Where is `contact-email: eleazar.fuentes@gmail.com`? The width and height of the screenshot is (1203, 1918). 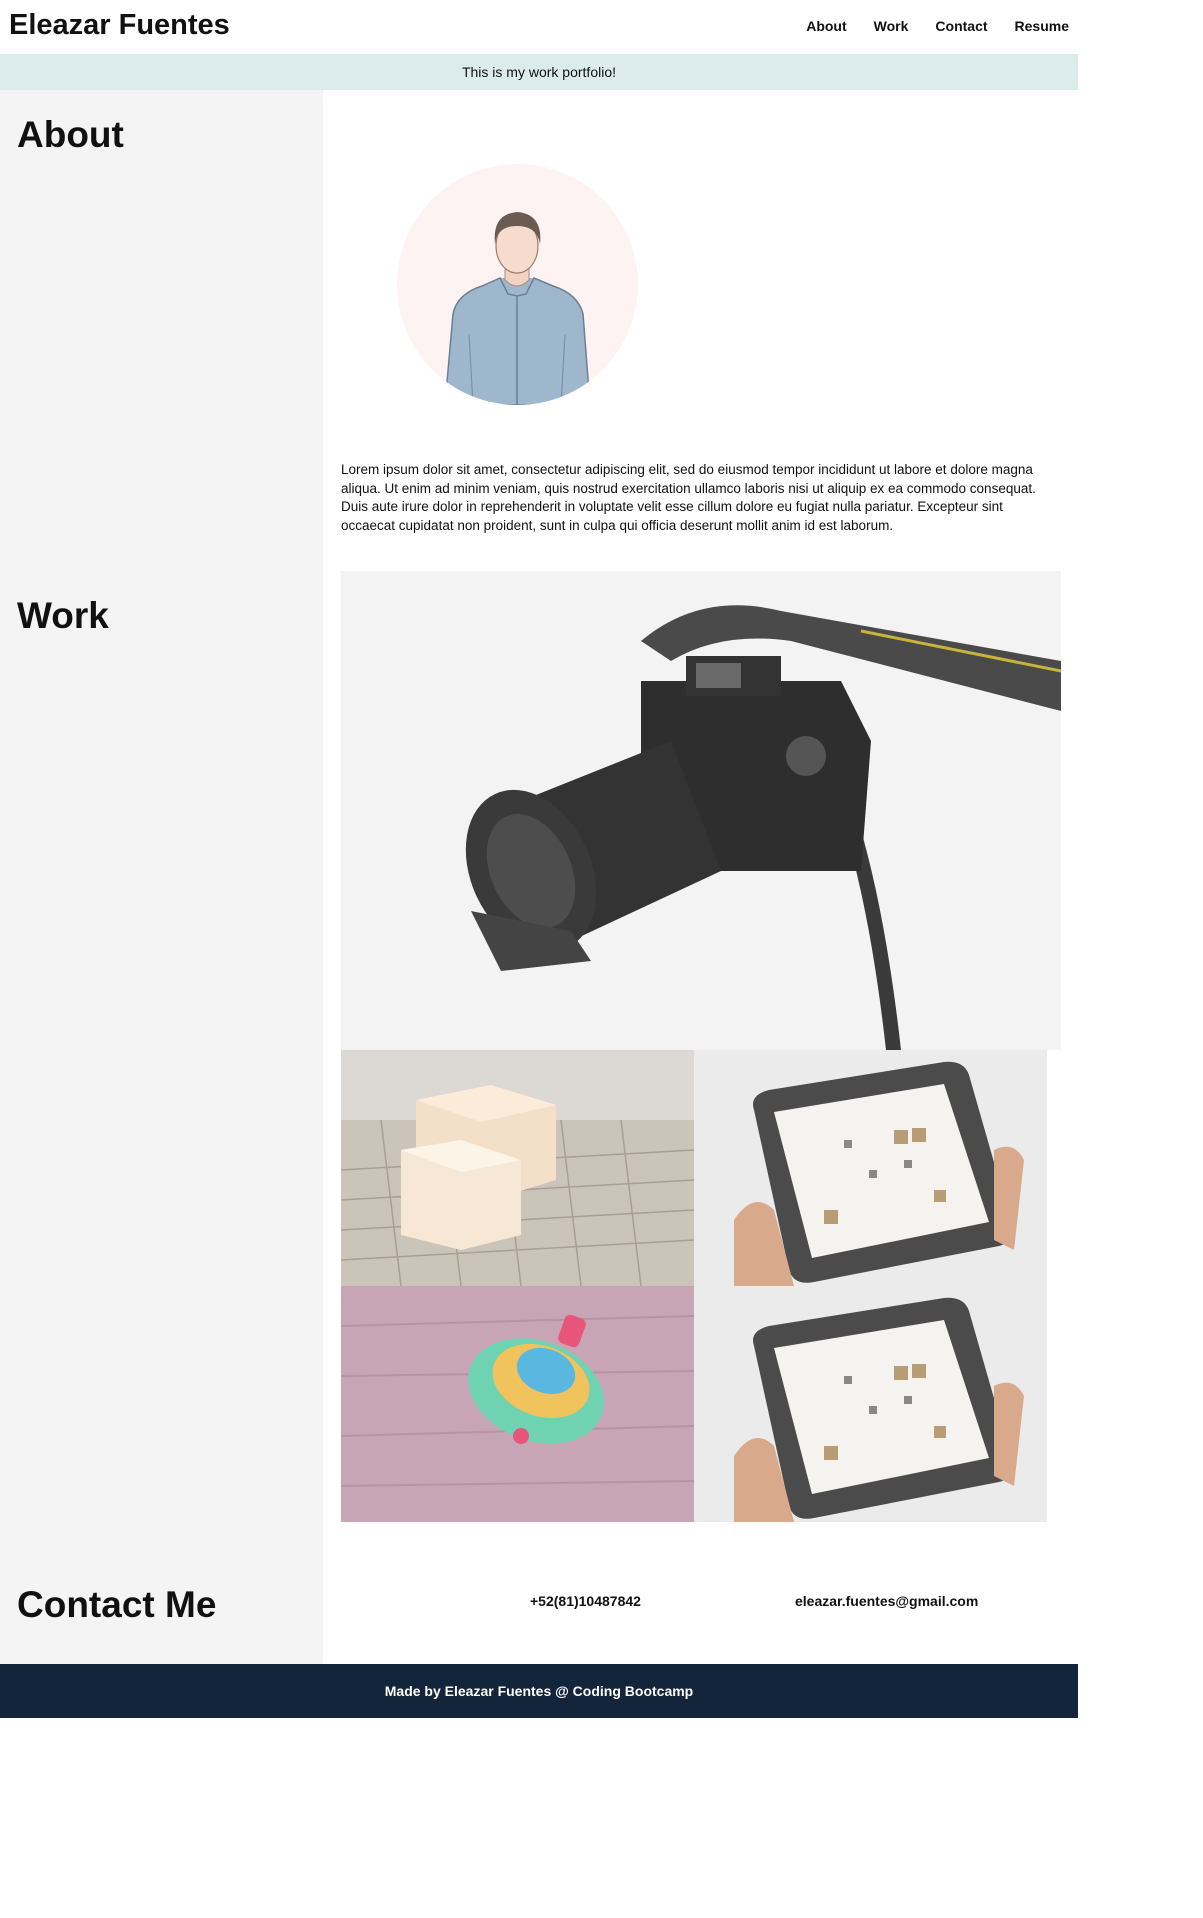
contact-email: eleazar.fuentes@gmail.com is located at coordinates (886, 1601).